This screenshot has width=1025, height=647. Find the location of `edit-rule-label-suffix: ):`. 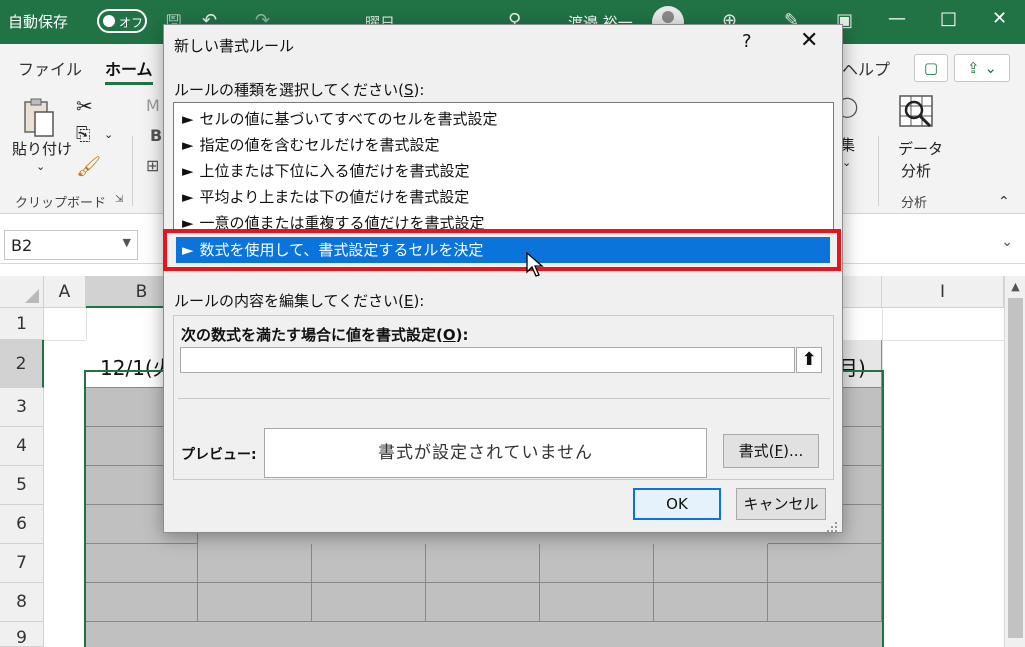

edit-rule-label-suffix: ): is located at coordinates (419, 301).